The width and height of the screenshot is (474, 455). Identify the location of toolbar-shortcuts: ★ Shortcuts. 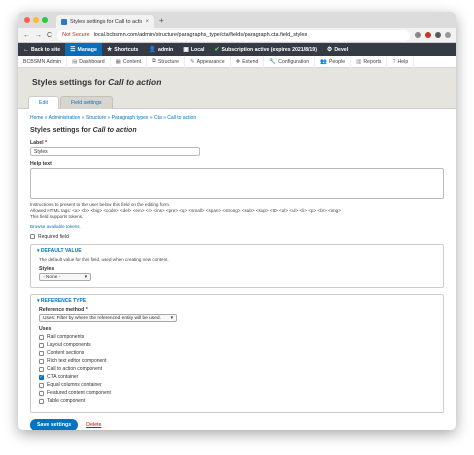
(123, 49).